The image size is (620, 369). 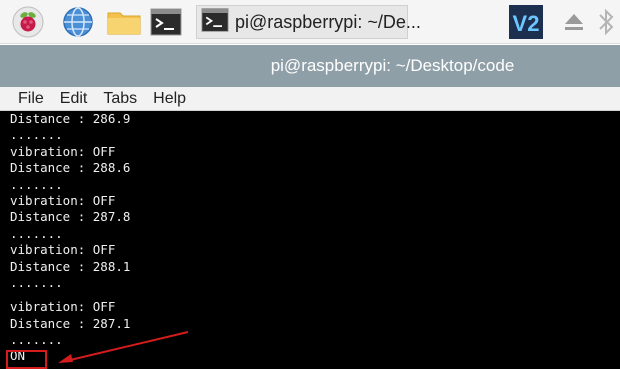 I want to click on vnc-label: V2, so click(x=526, y=23).